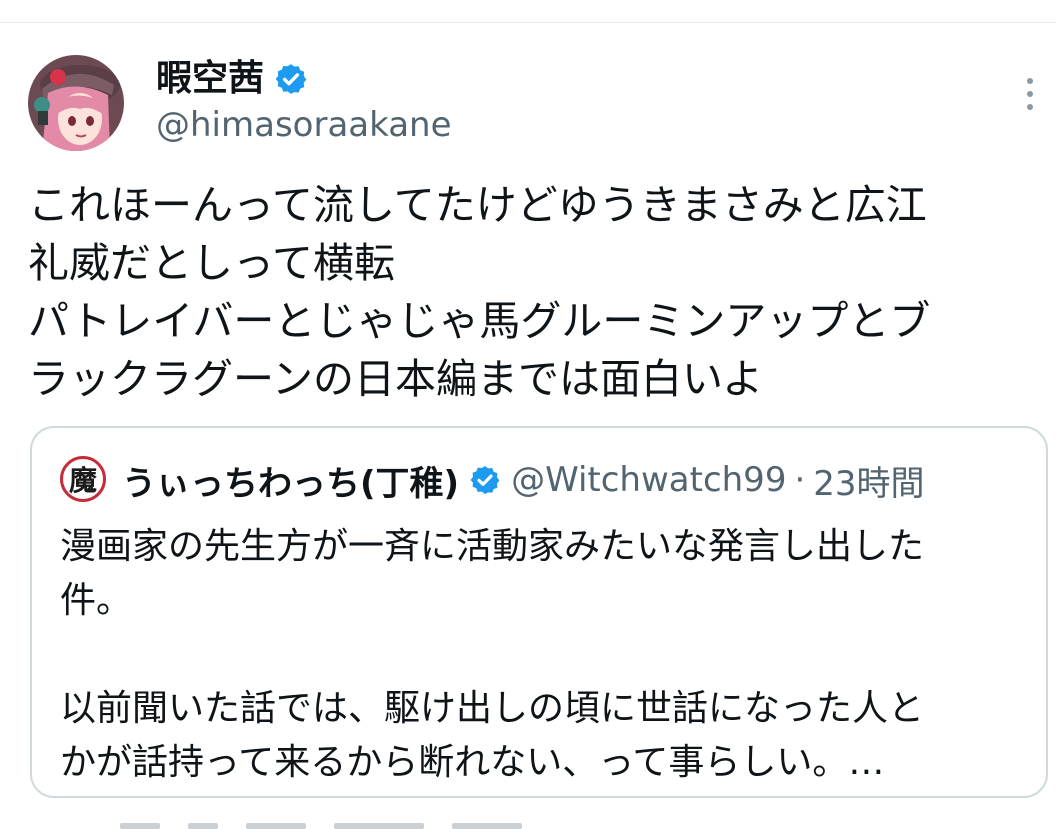 The width and height of the screenshot is (1056, 829). What do you see at coordinates (648, 480) in the screenshot?
I see `quoted-handle: @Witchwatch99` at bounding box center [648, 480].